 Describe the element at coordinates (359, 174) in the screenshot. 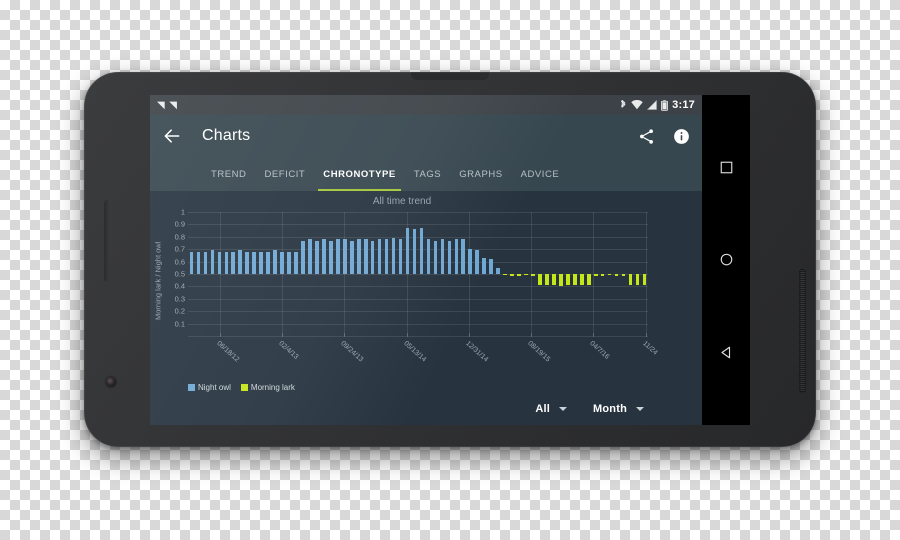

I see `tab-chronotype: CHRONOTYPE` at that location.